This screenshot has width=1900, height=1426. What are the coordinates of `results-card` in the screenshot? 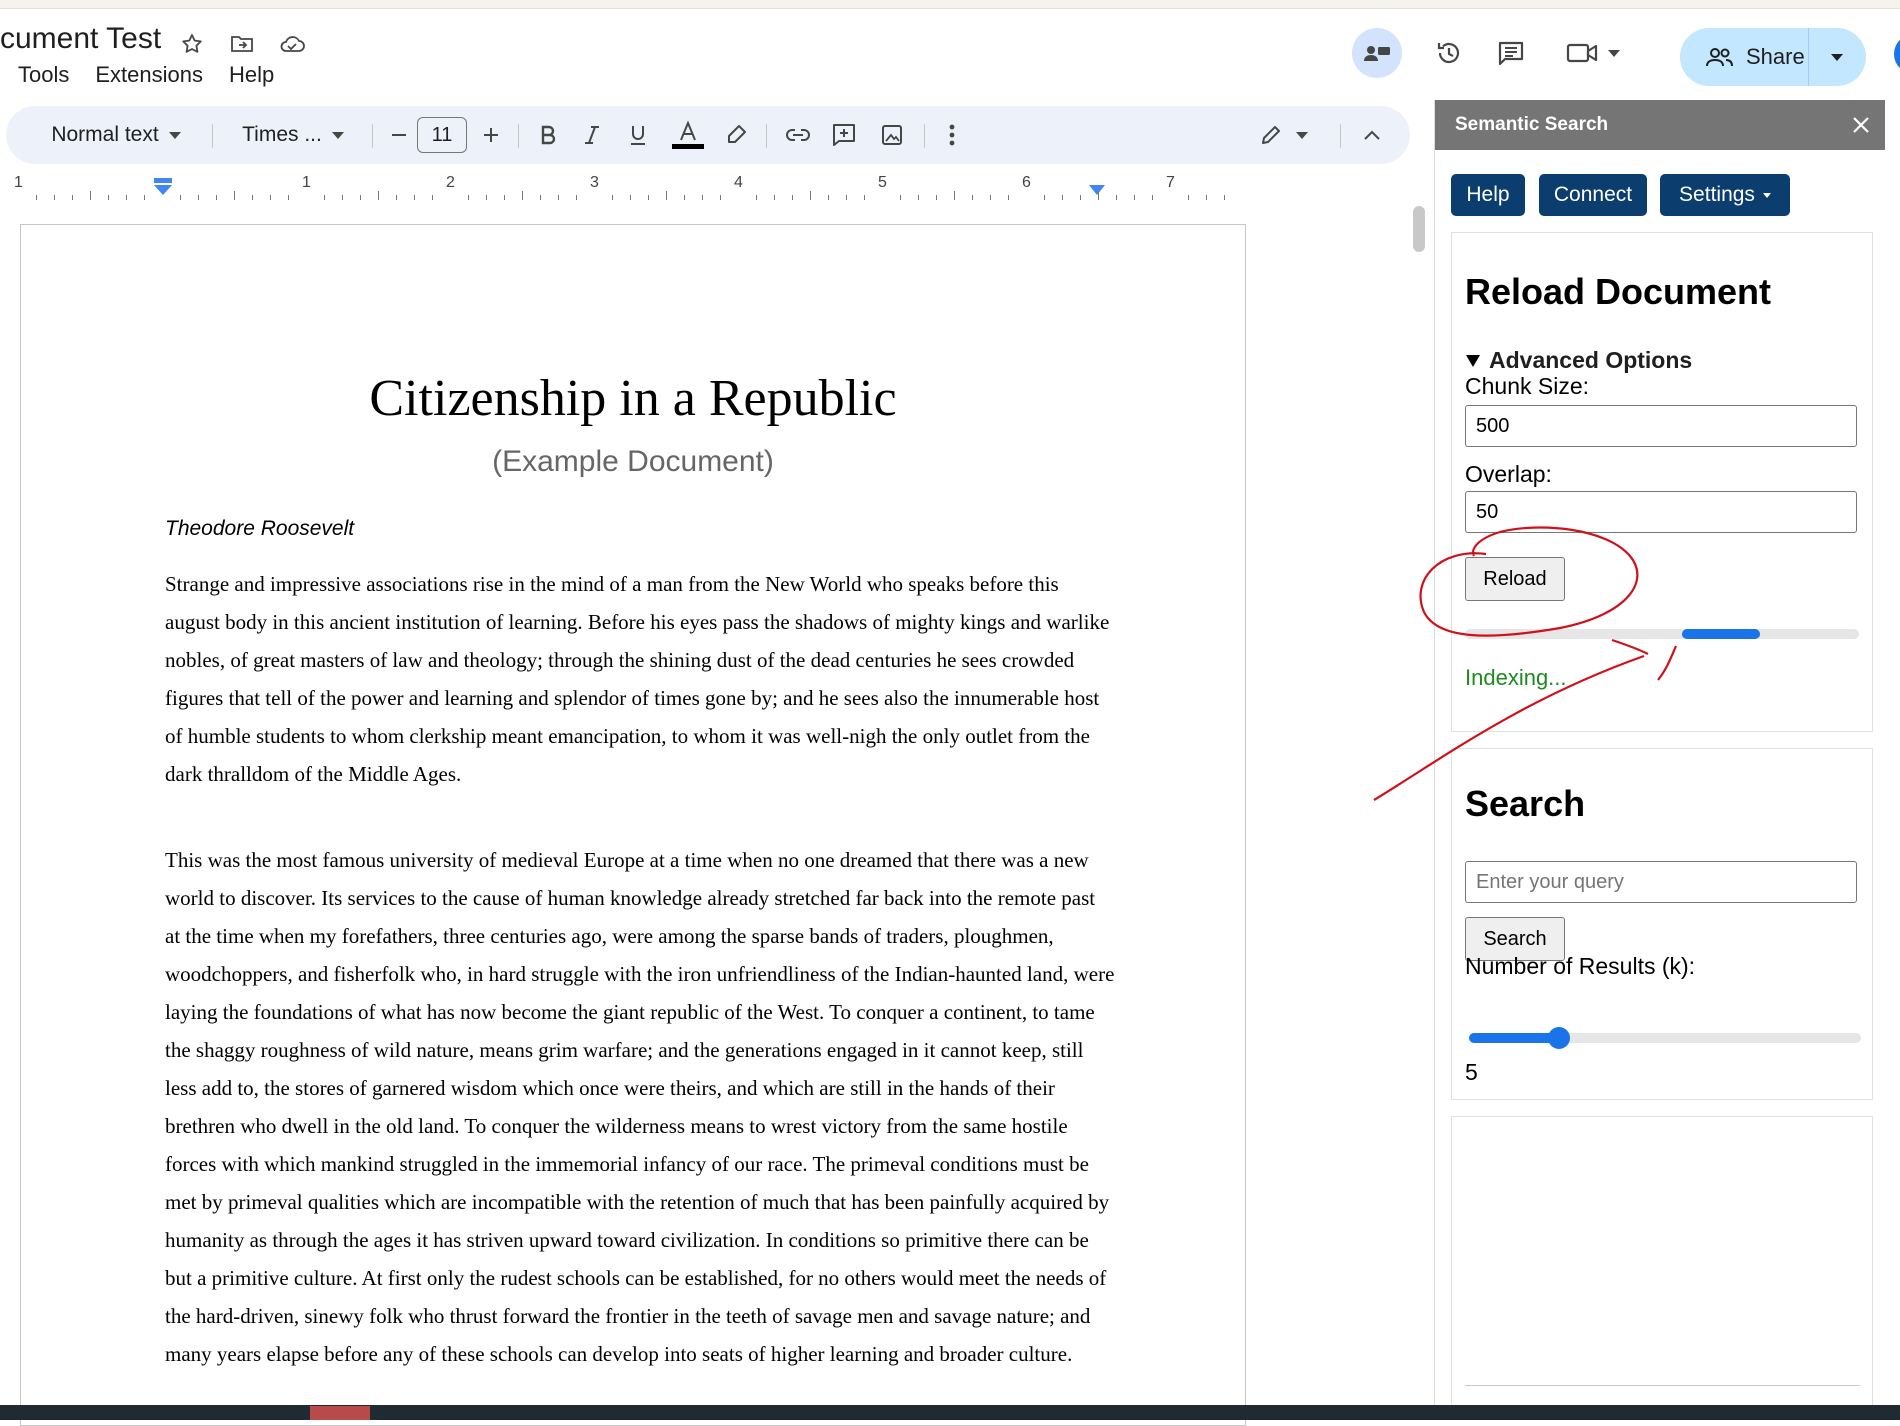 It's located at (1662, 1267).